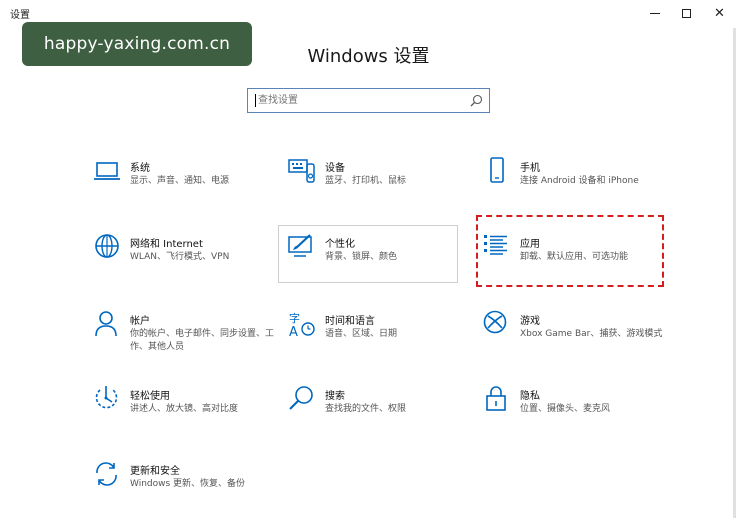  I want to click on watermark: happy-yaxing.com.cn, so click(137, 44).